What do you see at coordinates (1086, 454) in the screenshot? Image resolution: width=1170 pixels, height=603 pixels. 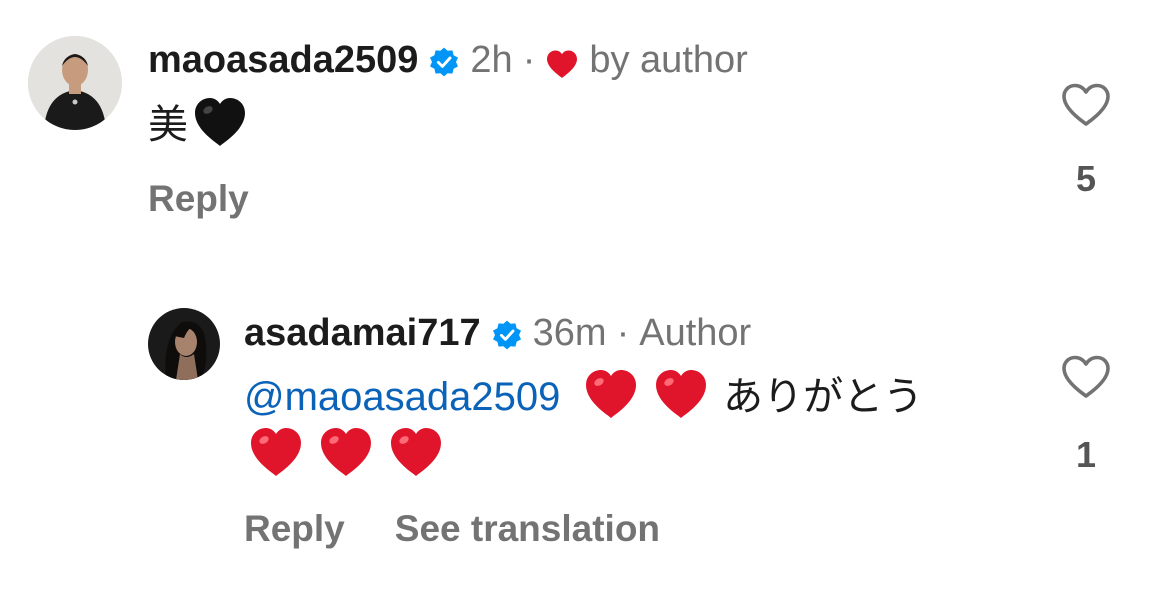 I see `like-count: 1` at bounding box center [1086, 454].